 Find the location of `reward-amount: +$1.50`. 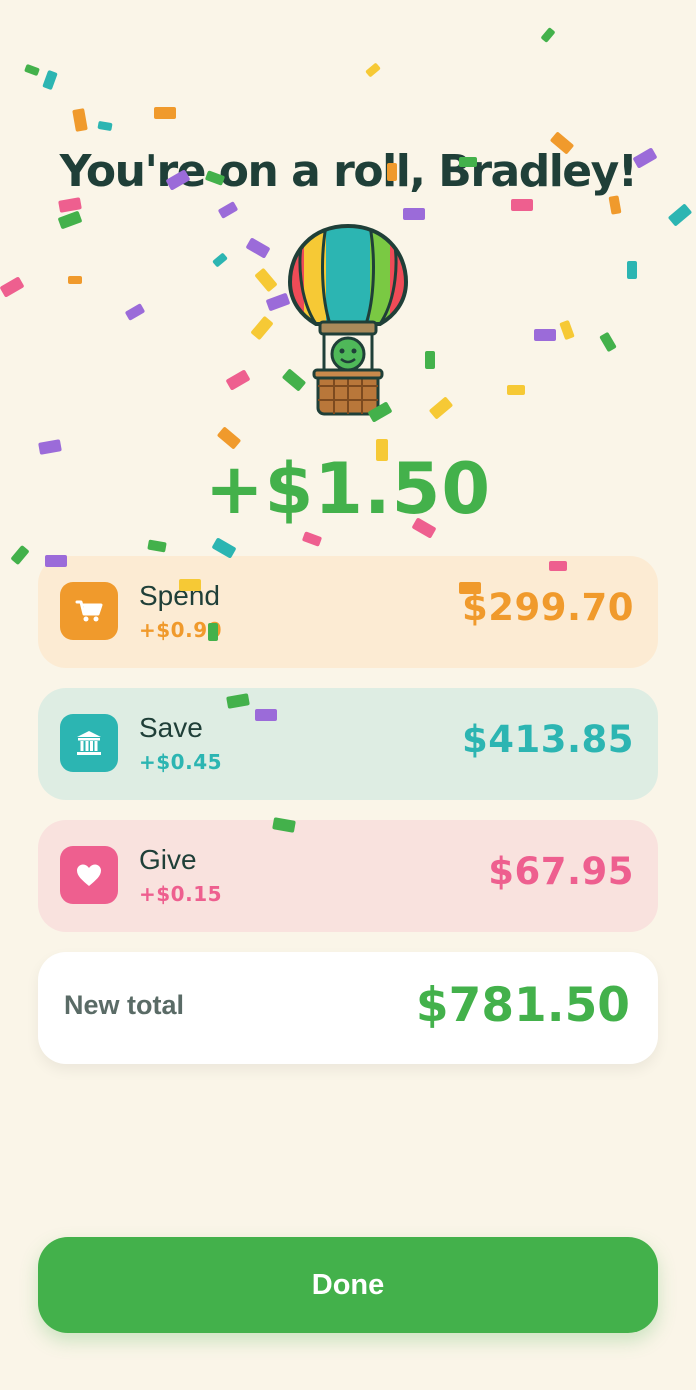

reward-amount: +$1.50 is located at coordinates (348, 489).